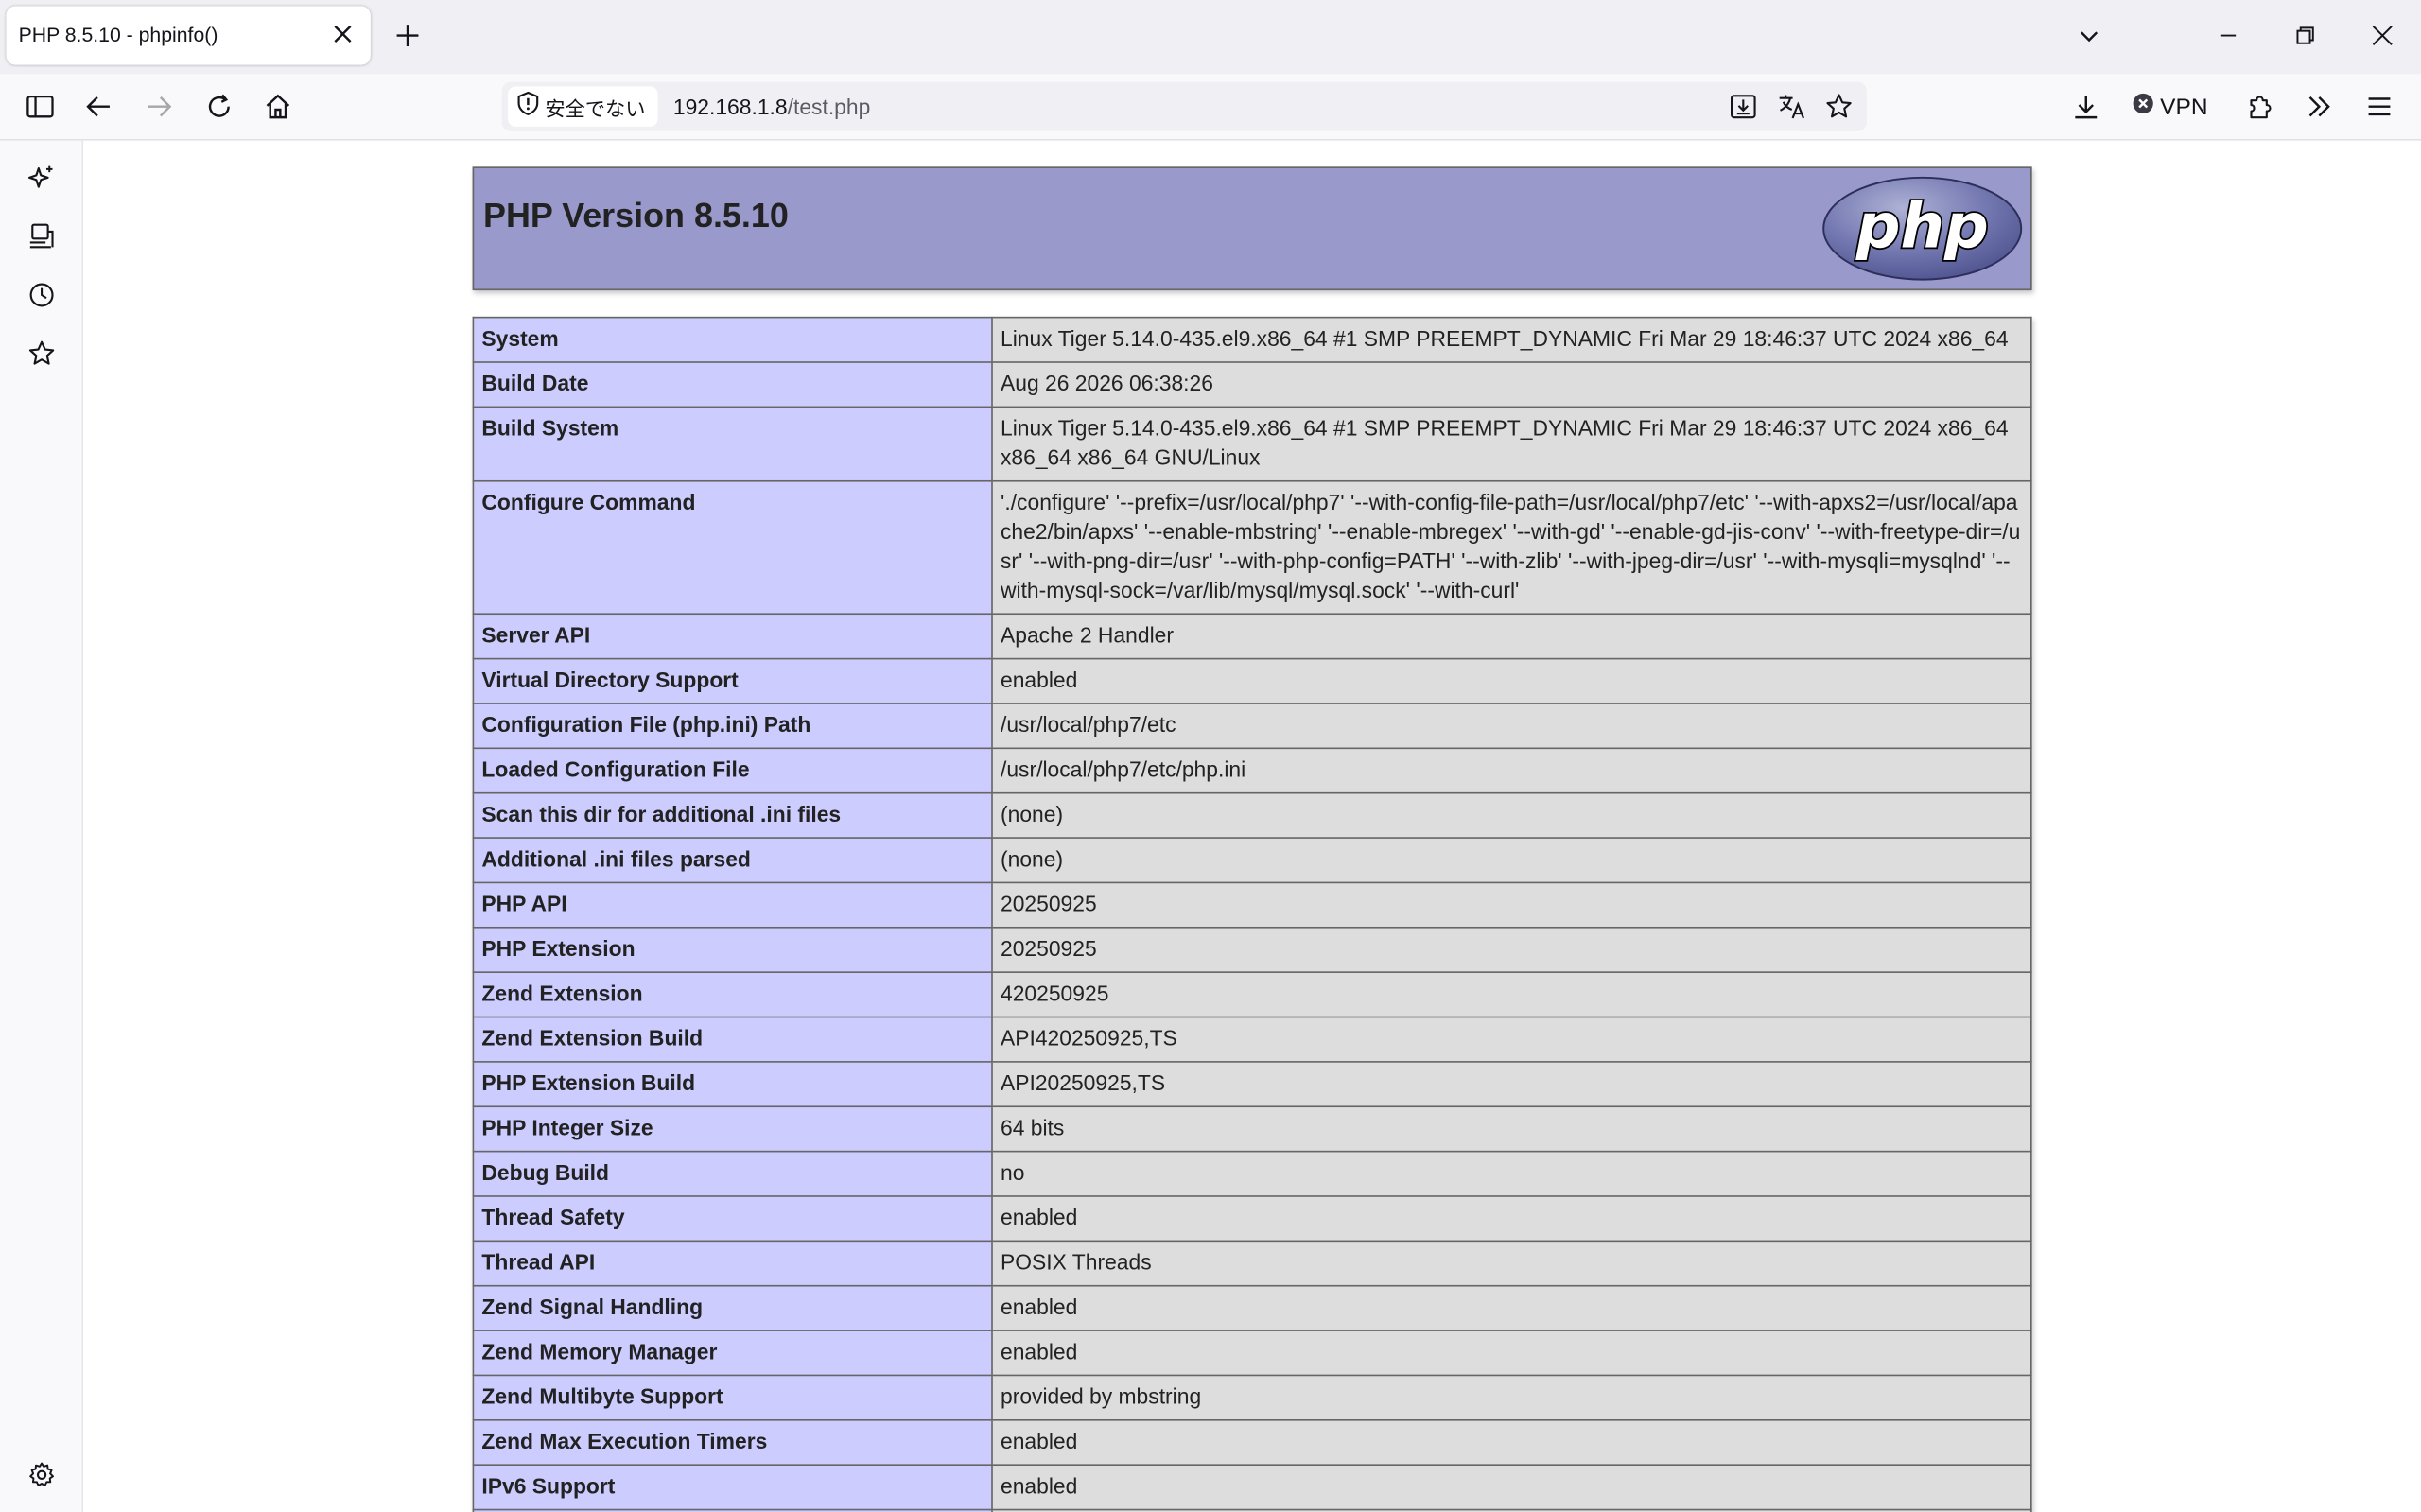  What do you see at coordinates (730, 106) in the screenshot?
I see `url-host: 192.168.1.8` at bounding box center [730, 106].